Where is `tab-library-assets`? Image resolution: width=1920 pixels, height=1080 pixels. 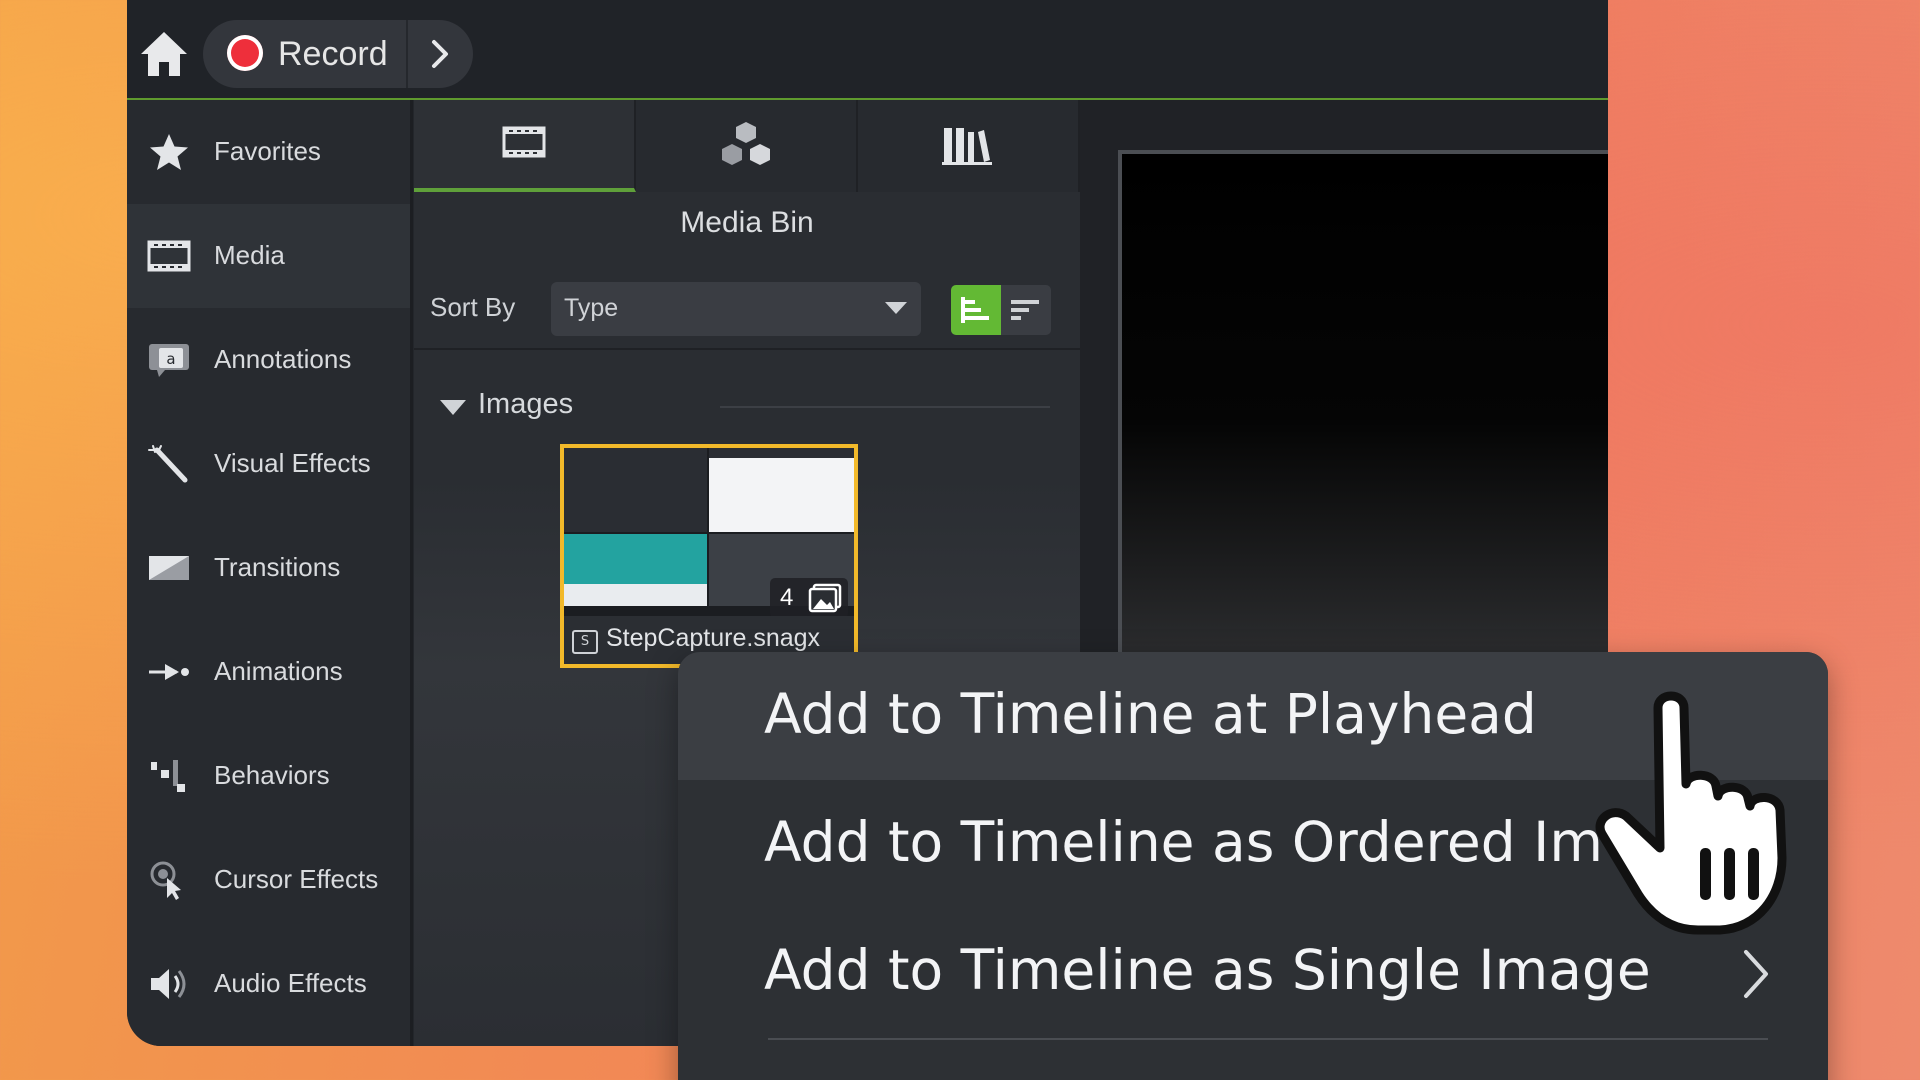
tab-library-assets is located at coordinates (747, 146).